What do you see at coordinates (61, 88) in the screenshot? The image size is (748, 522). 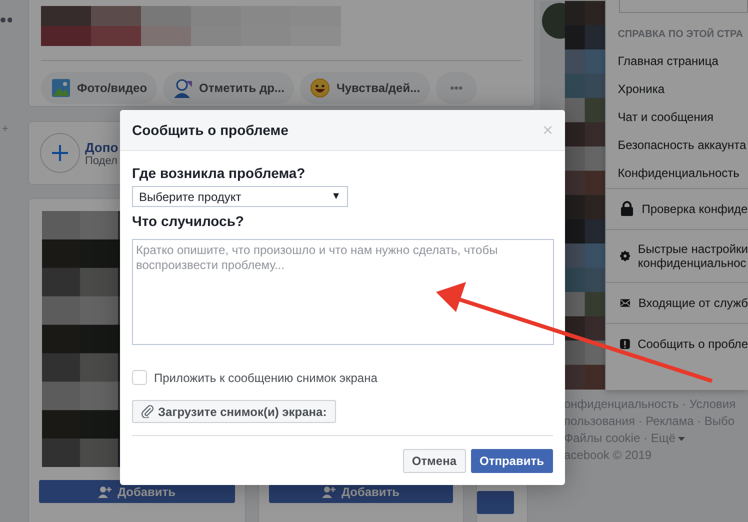 I see `photo-icon` at bounding box center [61, 88].